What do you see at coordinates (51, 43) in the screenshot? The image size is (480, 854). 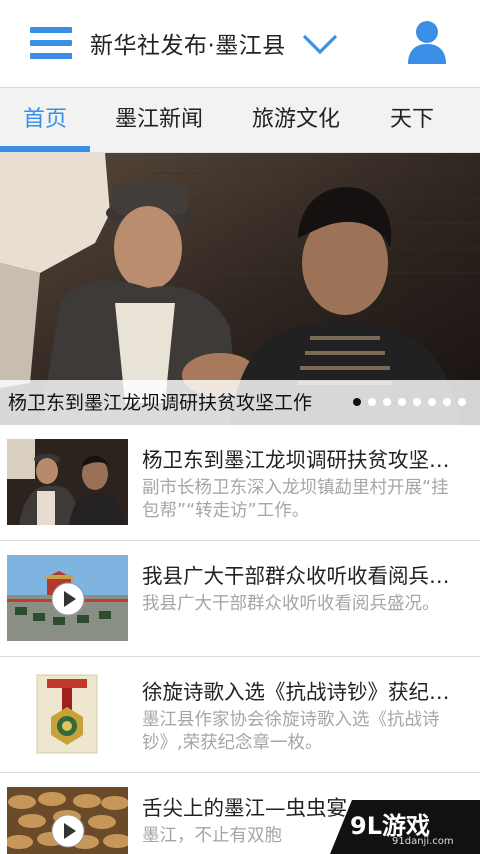 I see `hamburger-menu-icon` at bounding box center [51, 43].